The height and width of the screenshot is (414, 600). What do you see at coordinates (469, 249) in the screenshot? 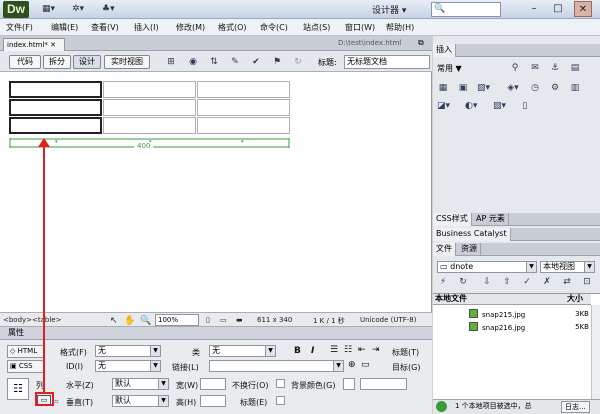
I see `assets-tab: 资源` at bounding box center [469, 249].